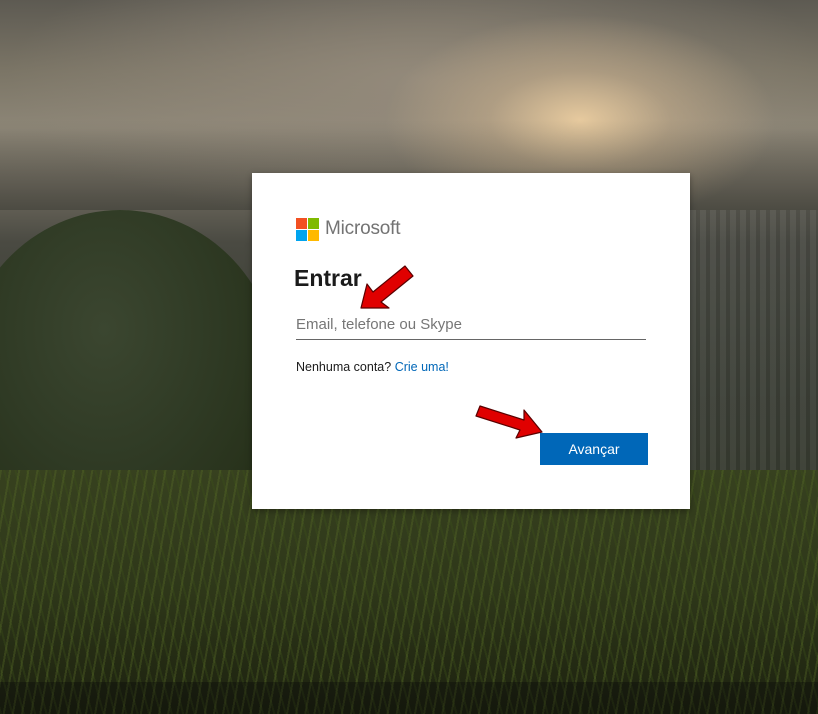 The image size is (818, 714). What do you see at coordinates (422, 367) in the screenshot?
I see `create-account-link: Crie uma!` at bounding box center [422, 367].